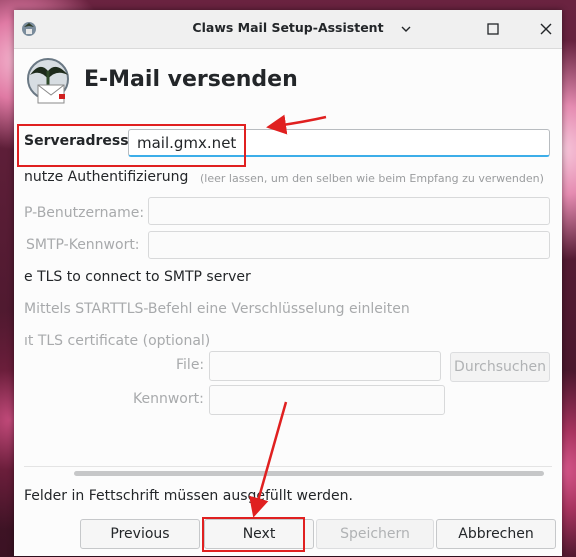 This screenshot has width=576, height=557. Describe the element at coordinates (349, 211) in the screenshot. I see `smtp-username-field` at that location.